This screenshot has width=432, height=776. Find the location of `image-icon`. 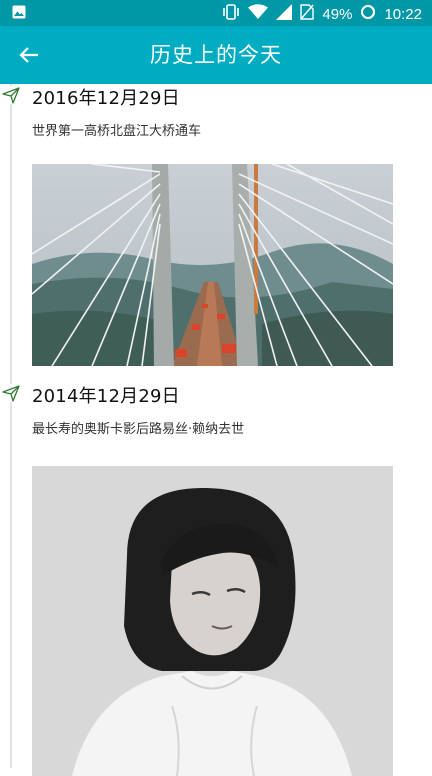

image-icon is located at coordinates (19, 12).